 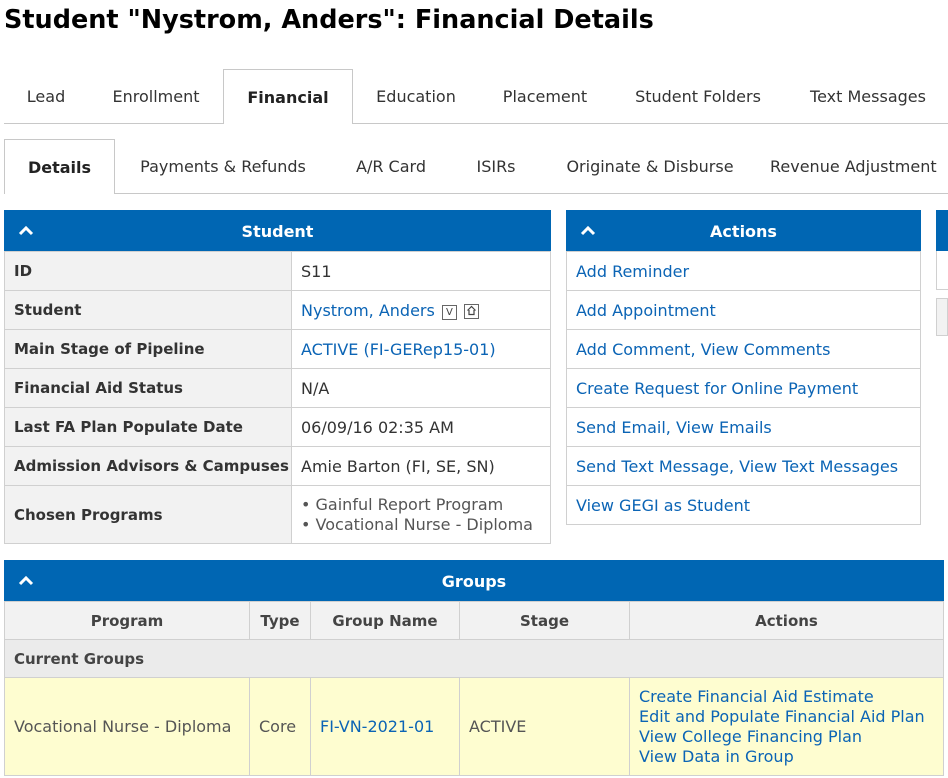 I want to click on student-id: S11, so click(x=421, y=271).